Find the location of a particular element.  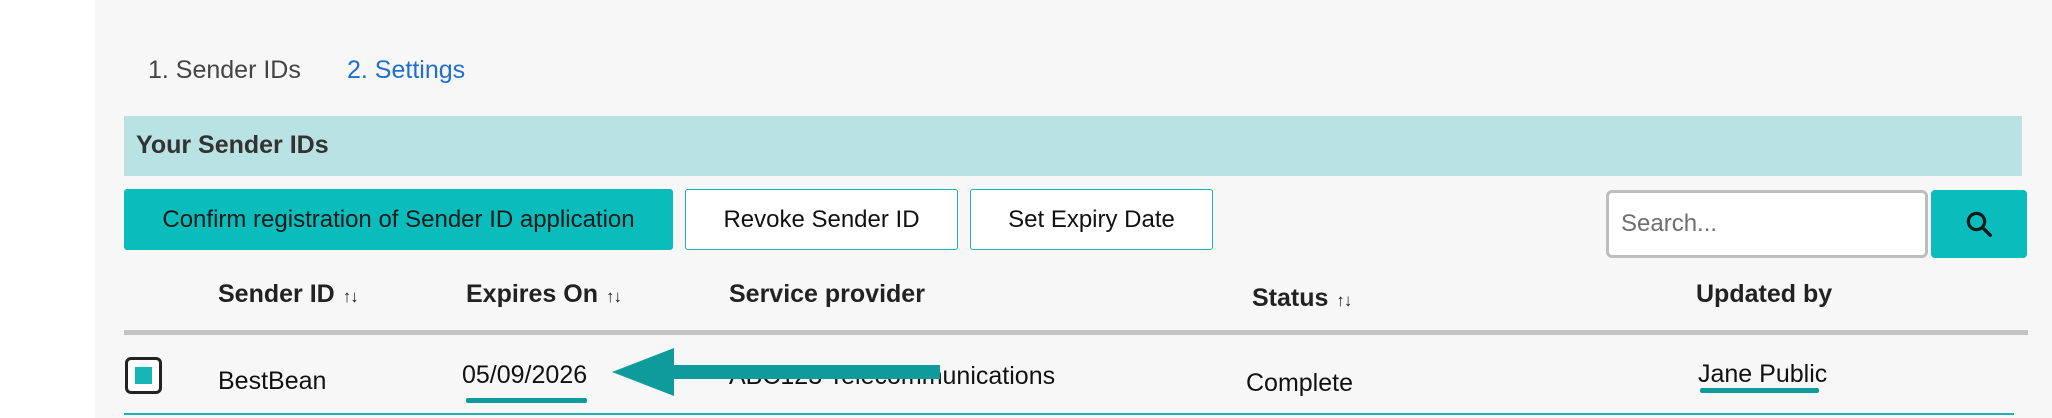

header-divider is located at coordinates (1076, 332).